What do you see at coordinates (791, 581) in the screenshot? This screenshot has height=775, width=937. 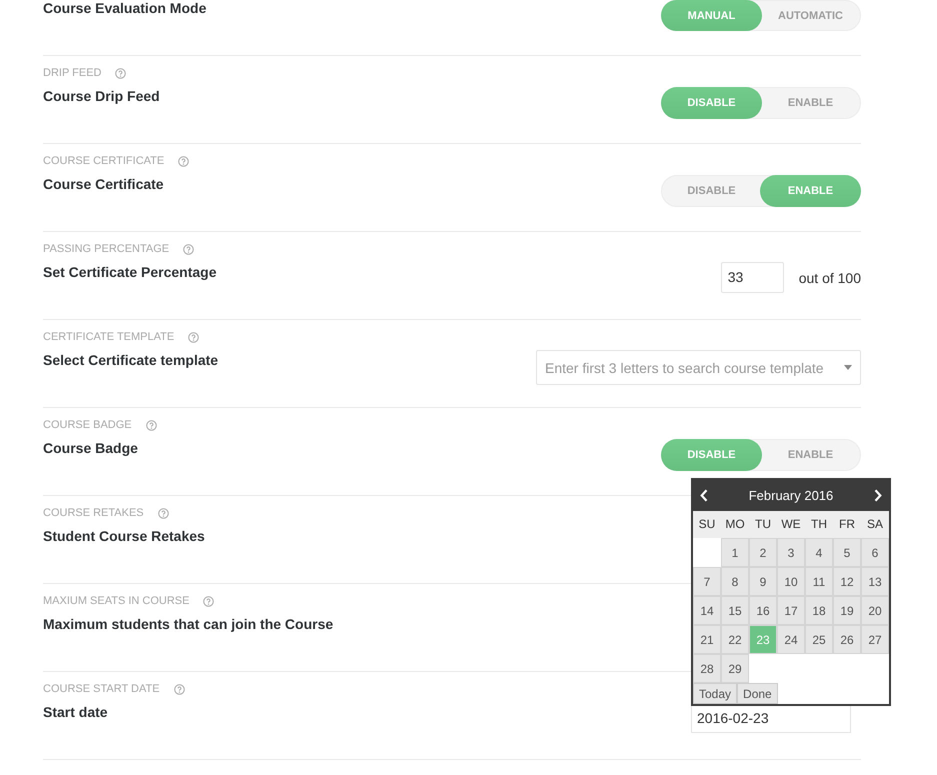 I see `day-button: 10` at bounding box center [791, 581].